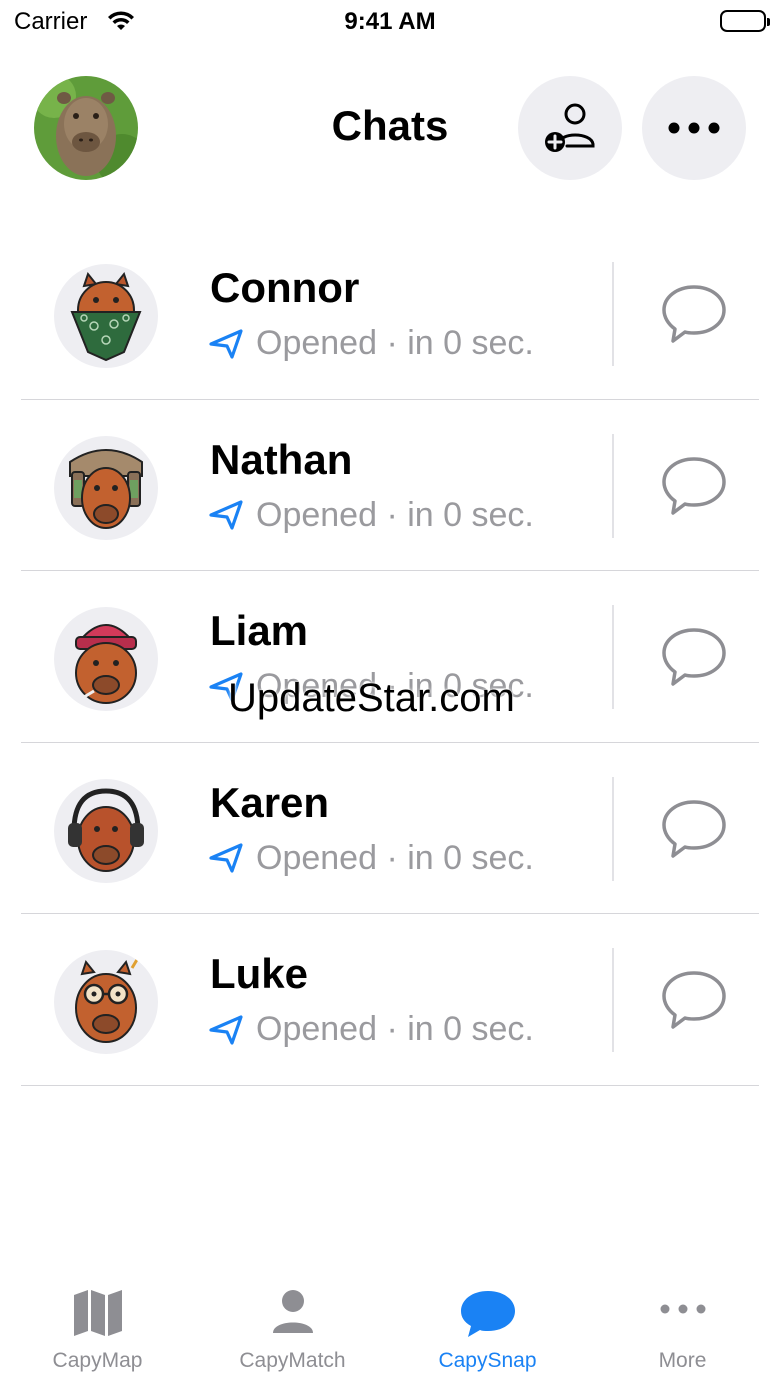  I want to click on capybara-headphones-avatar, so click(106, 829).